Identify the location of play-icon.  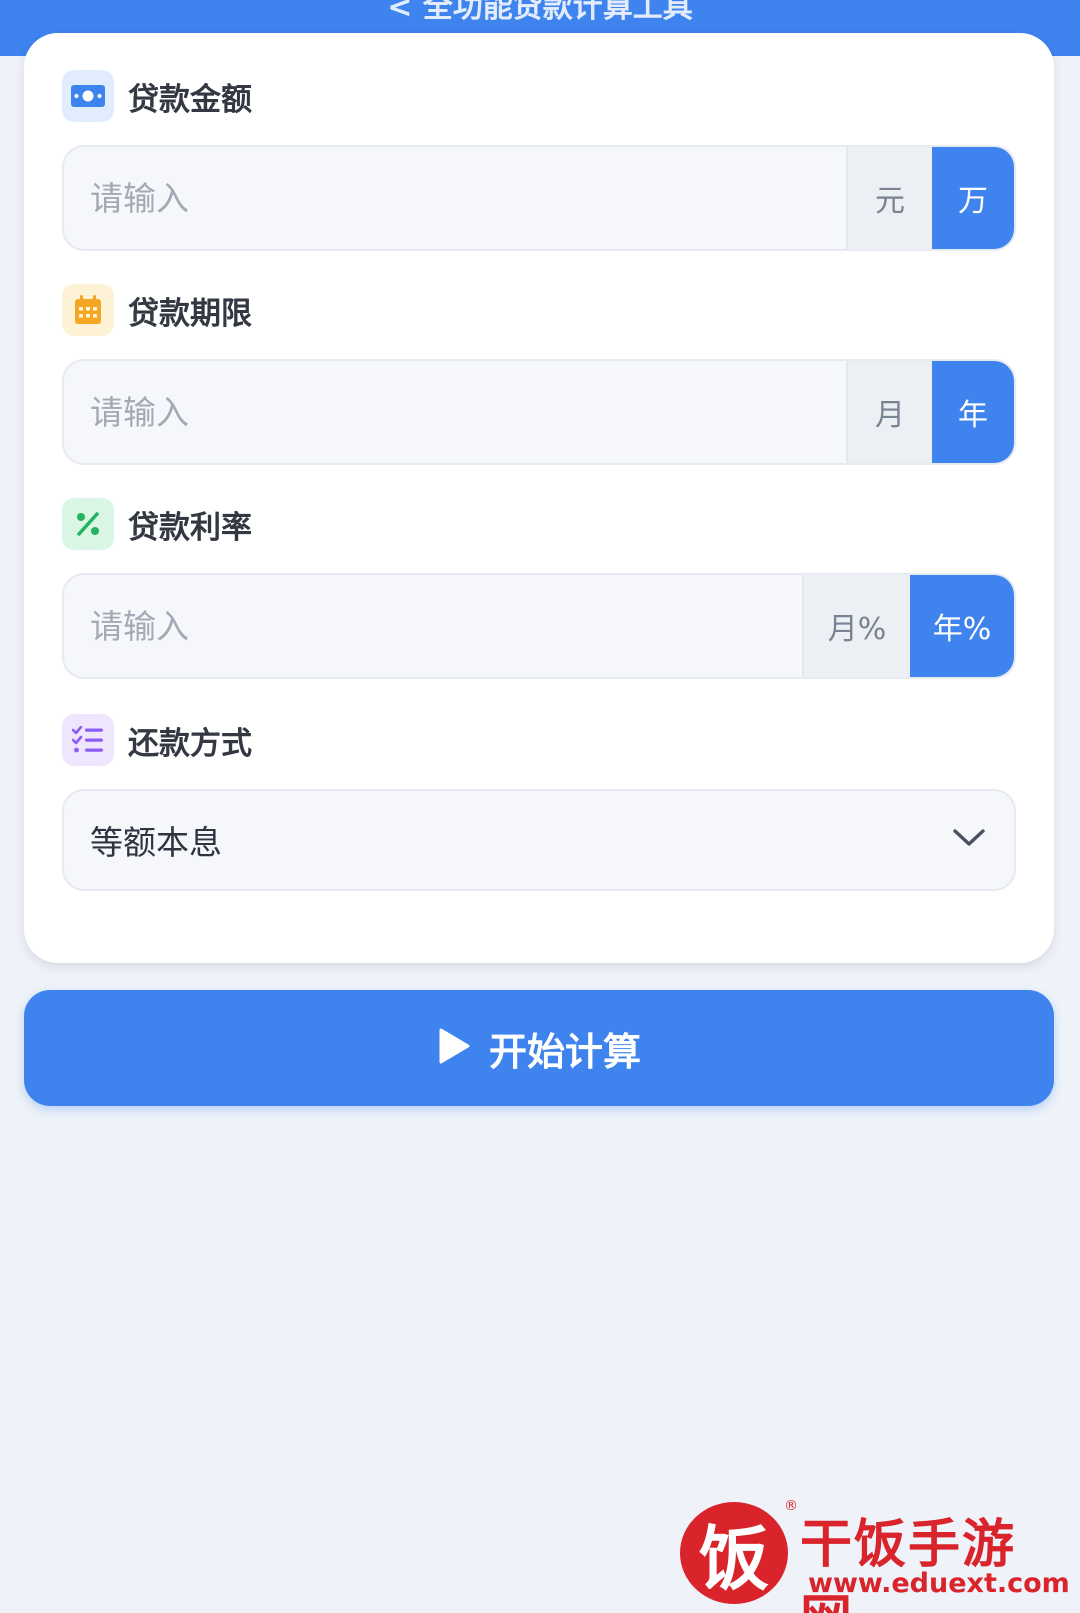
(454, 1048).